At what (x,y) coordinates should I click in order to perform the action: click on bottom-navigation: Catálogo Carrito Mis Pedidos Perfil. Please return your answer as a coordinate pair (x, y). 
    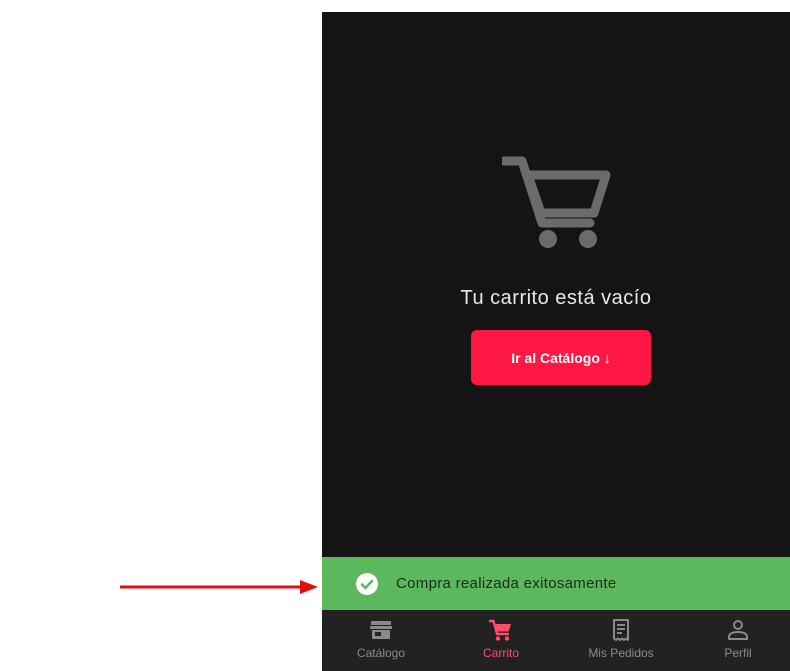
    Looking at the image, I should click on (556, 640).